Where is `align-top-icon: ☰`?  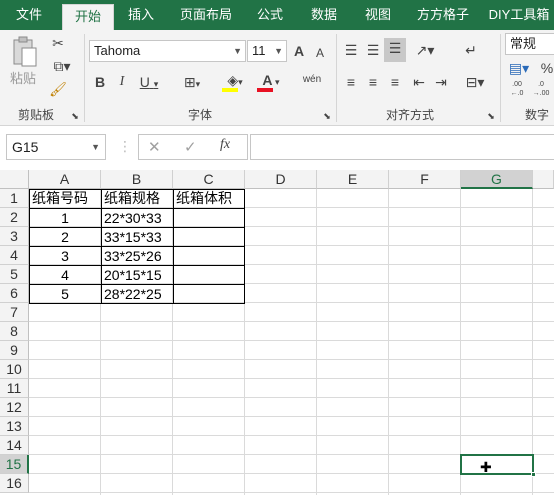 align-top-icon: ☰ is located at coordinates (351, 50).